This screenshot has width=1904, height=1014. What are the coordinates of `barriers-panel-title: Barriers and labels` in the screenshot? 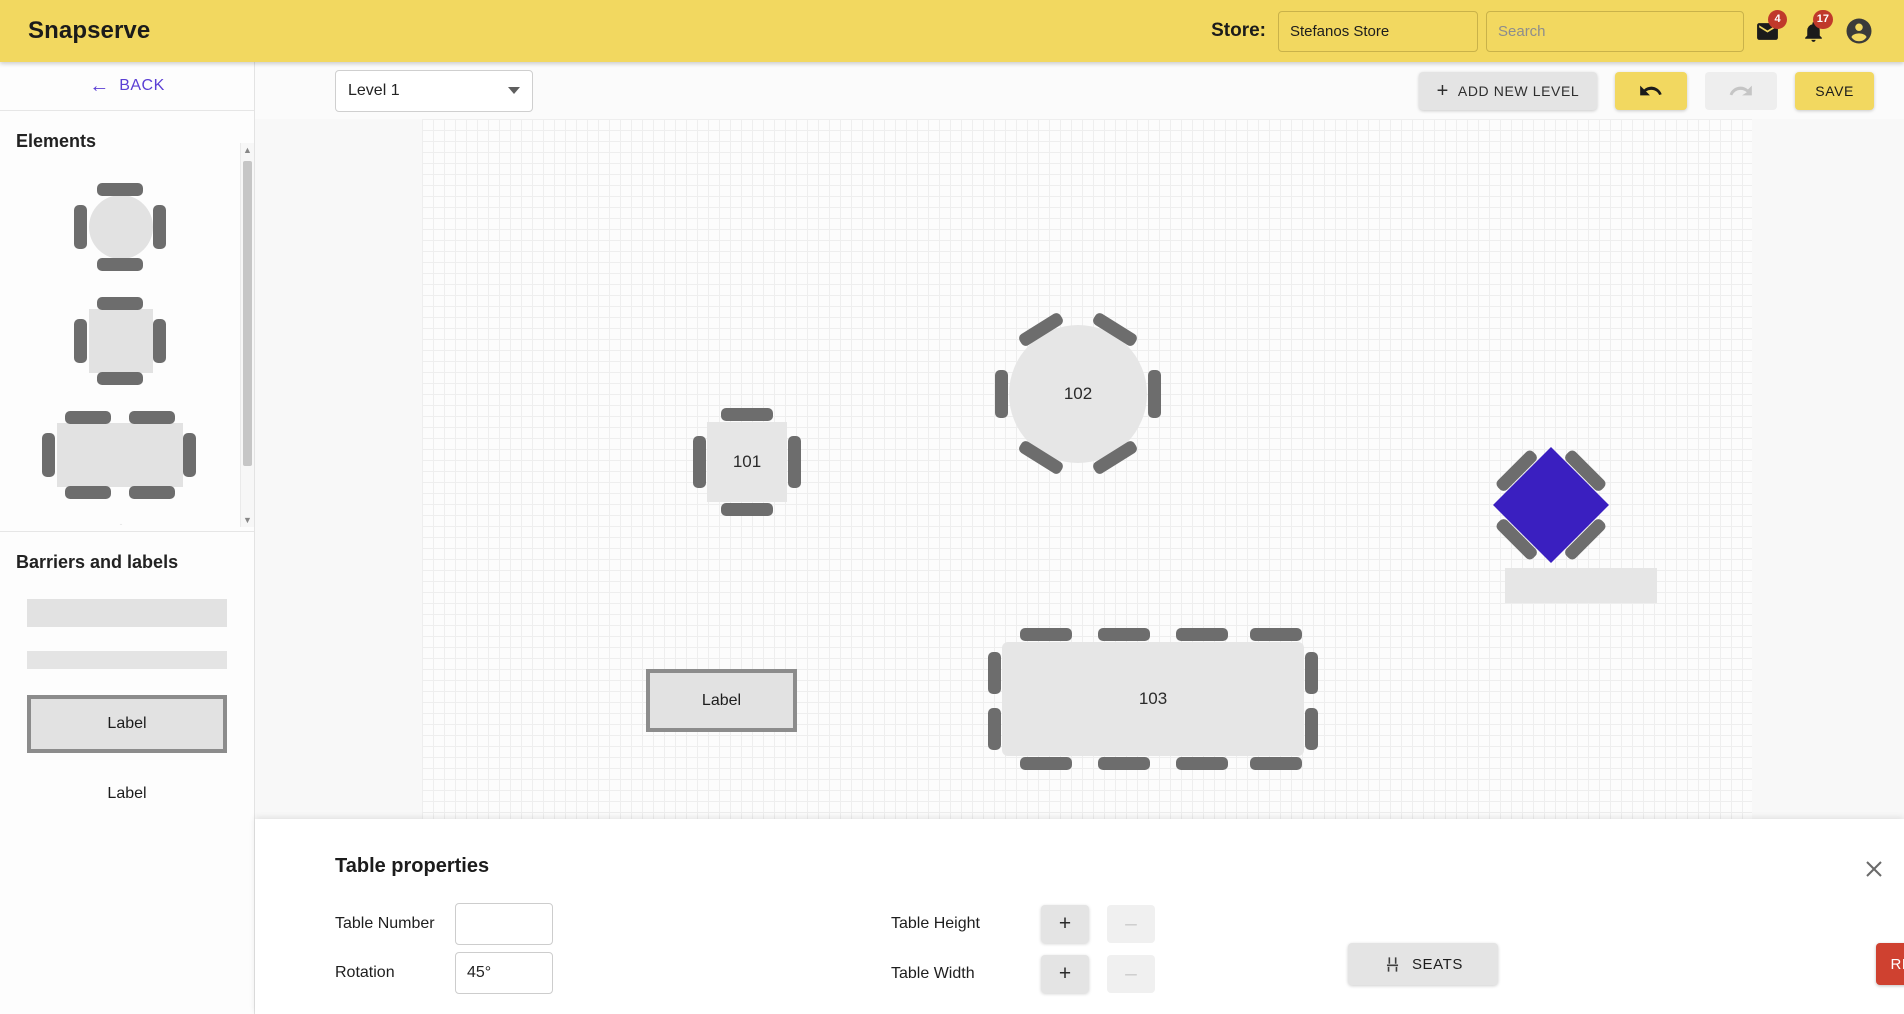 It's located at (97, 562).